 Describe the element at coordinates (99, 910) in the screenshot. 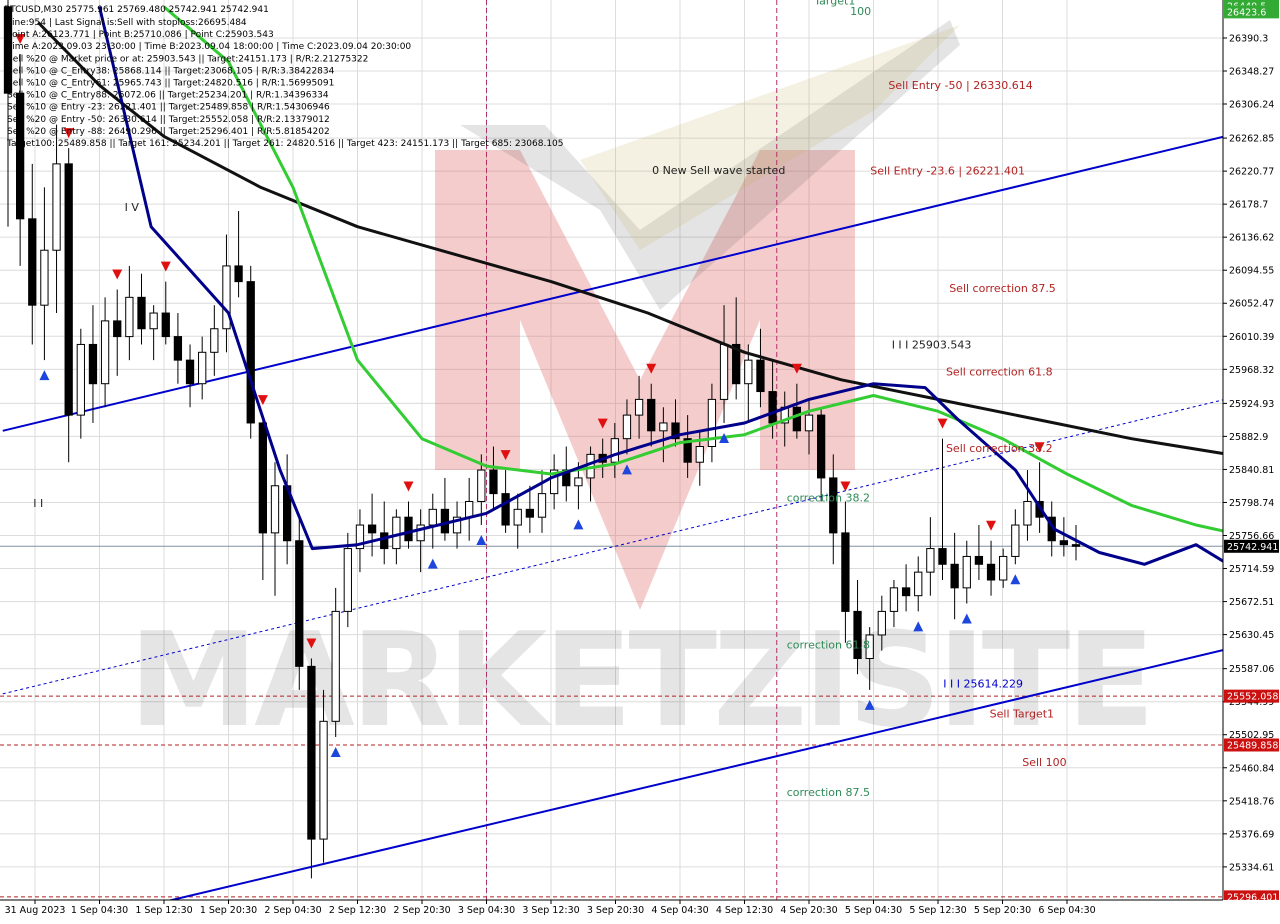

I see `time-tick-label: 1 Sep 04:30` at that location.